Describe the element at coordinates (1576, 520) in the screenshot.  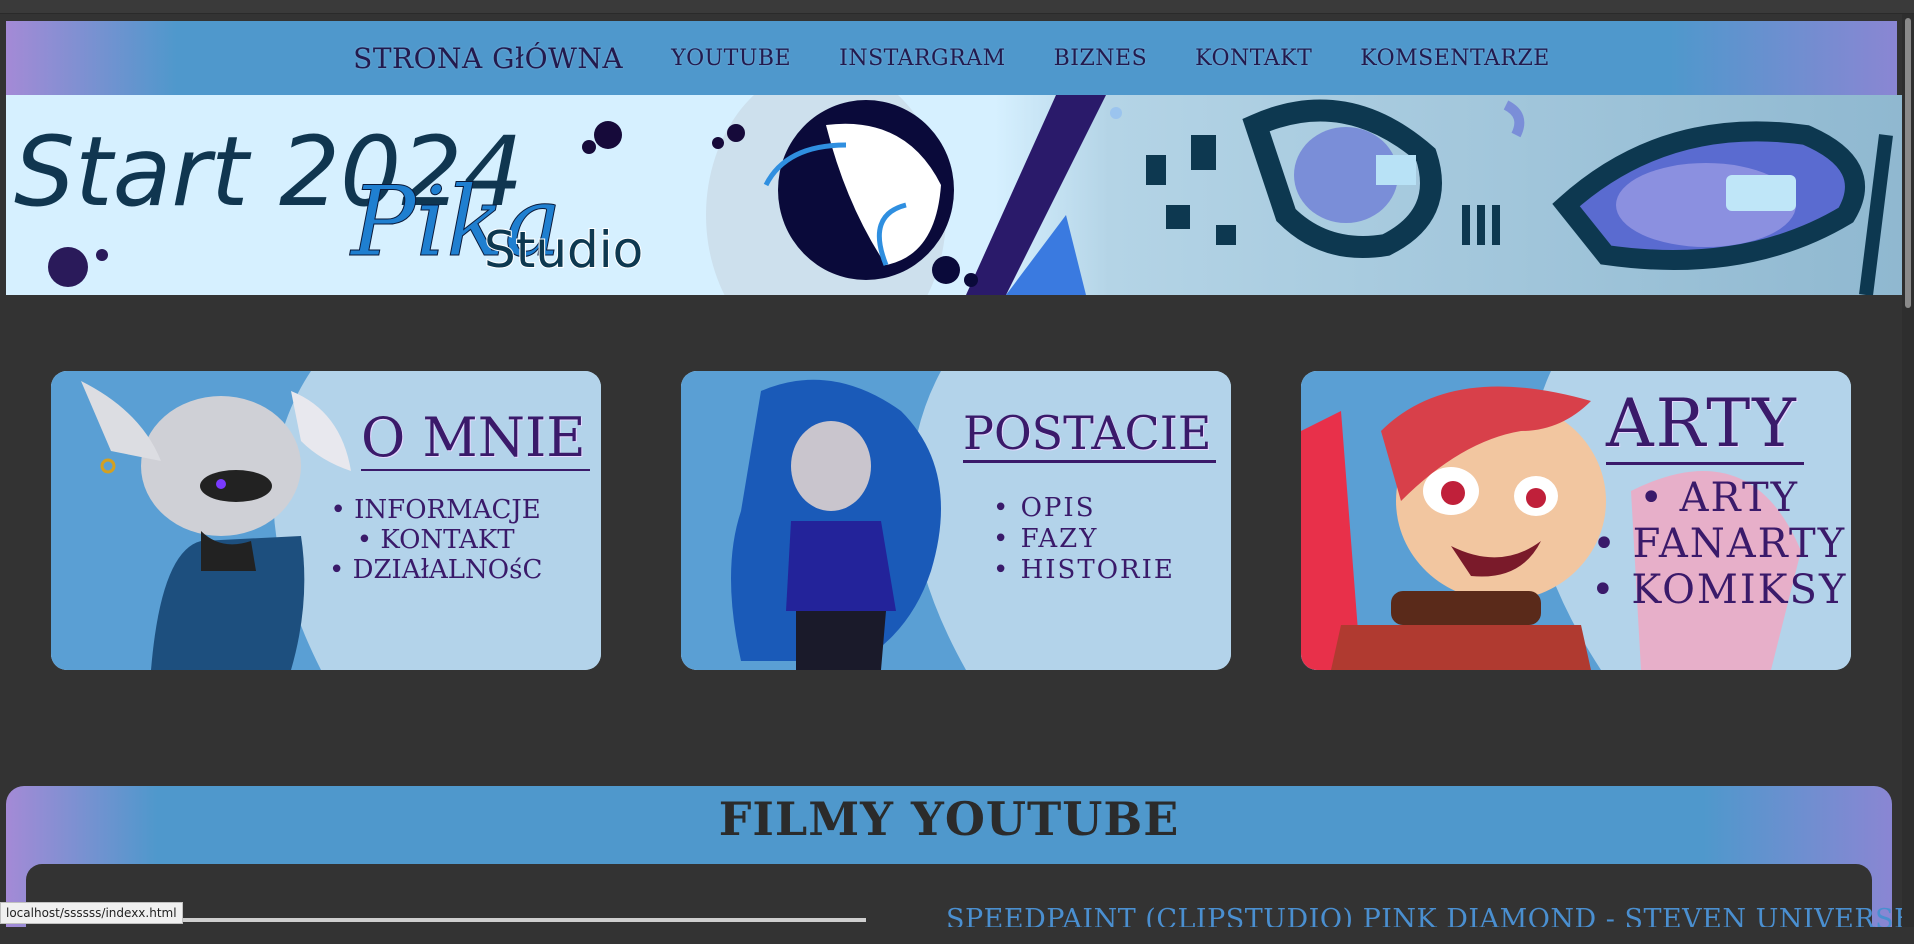
I see `arts-card: ARTY • ARTY • FANARTY • KOMIKSY` at that location.